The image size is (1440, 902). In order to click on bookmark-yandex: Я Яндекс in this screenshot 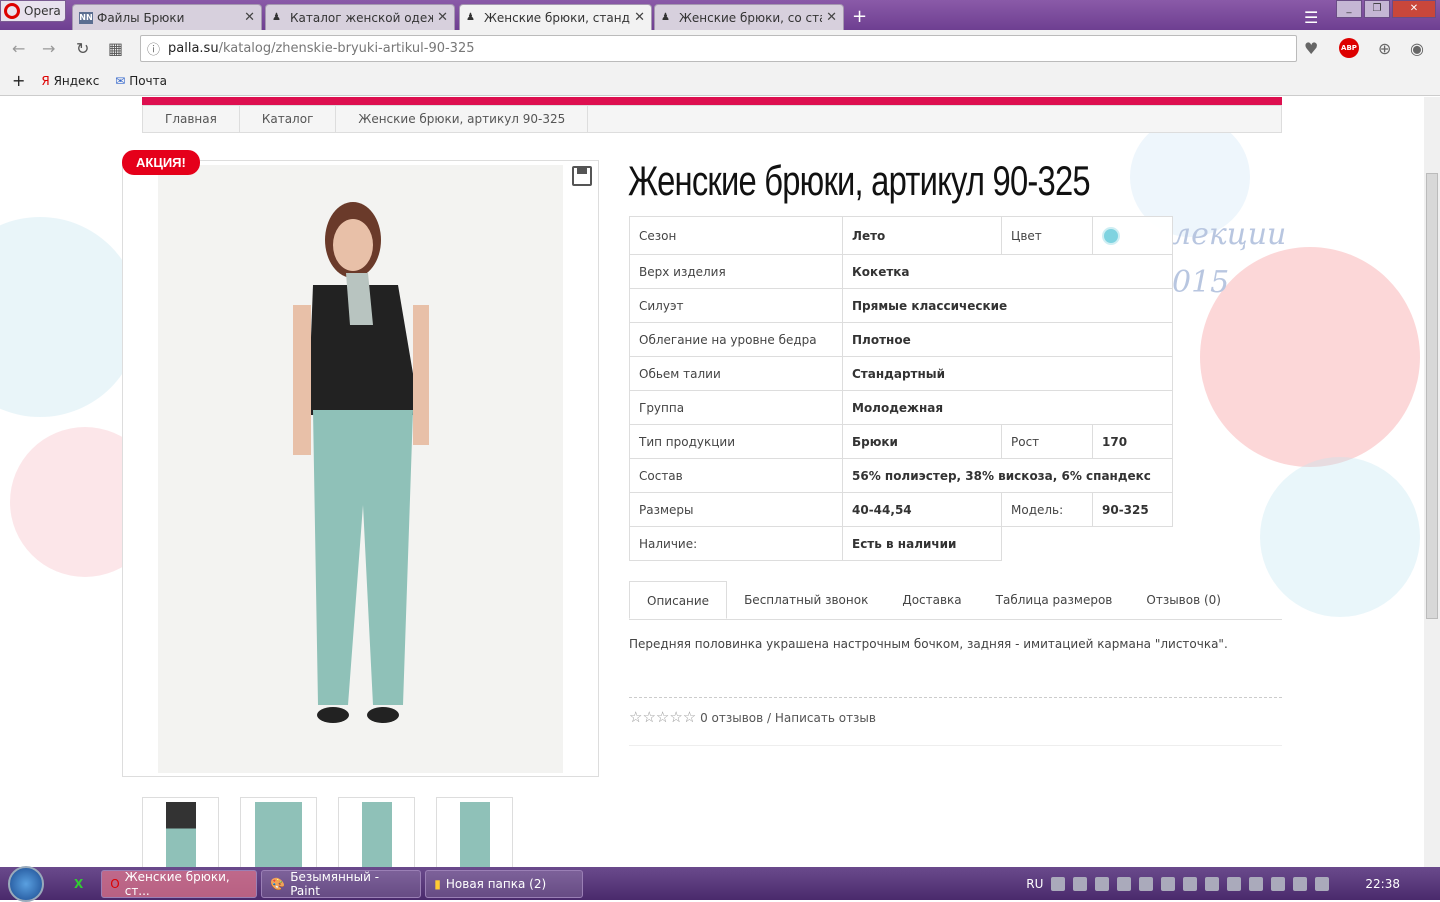, I will do `click(70, 81)`.